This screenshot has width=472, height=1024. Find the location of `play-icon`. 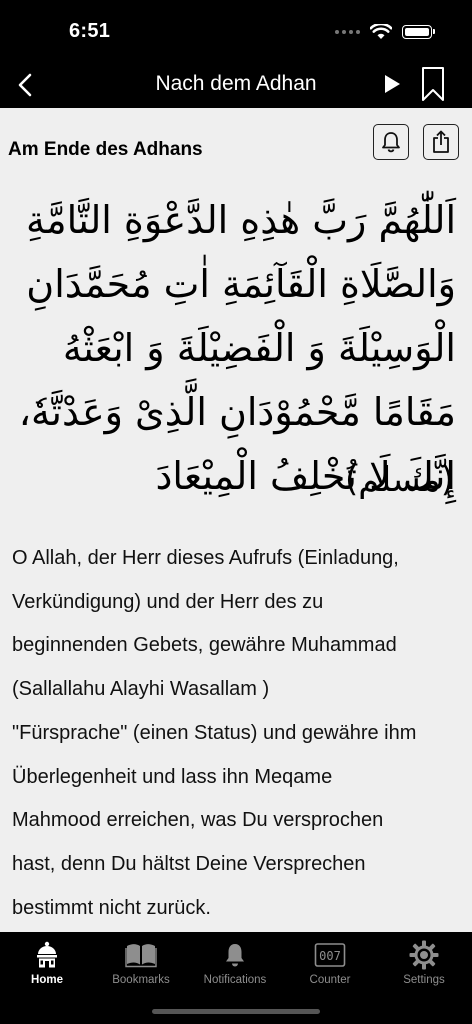

play-icon is located at coordinates (392, 84).